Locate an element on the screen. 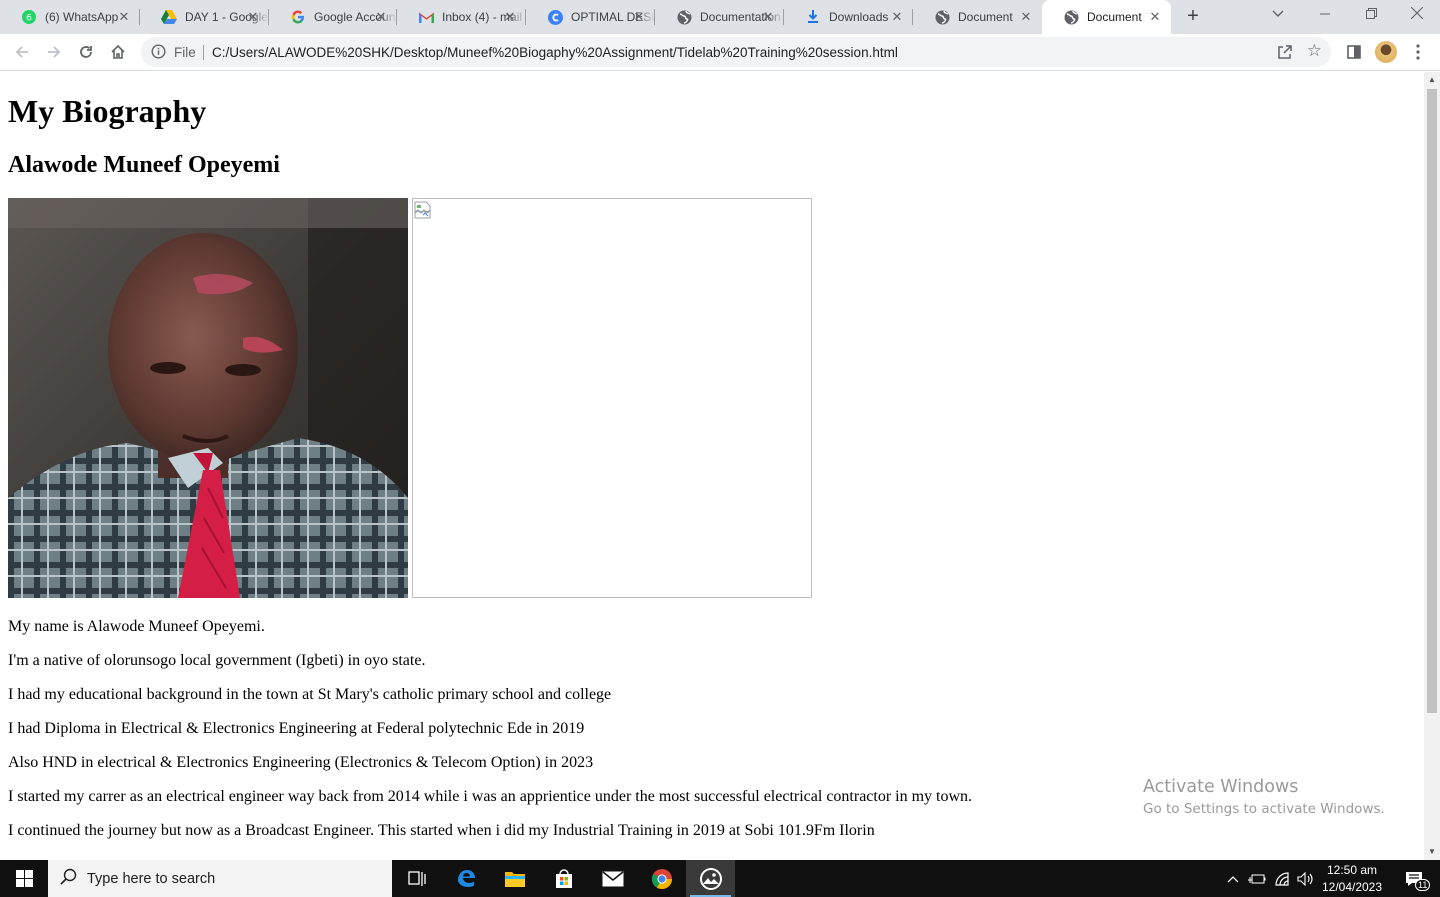 The height and width of the screenshot is (897, 1440). profile-avatar is located at coordinates (1386, 52).